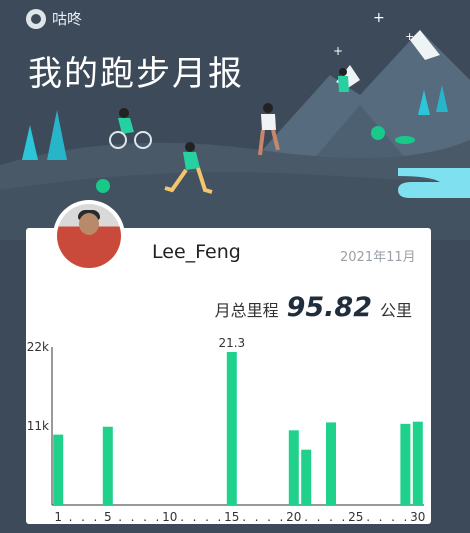  I want to click on x-tick-label: 25, so click(355, 517).